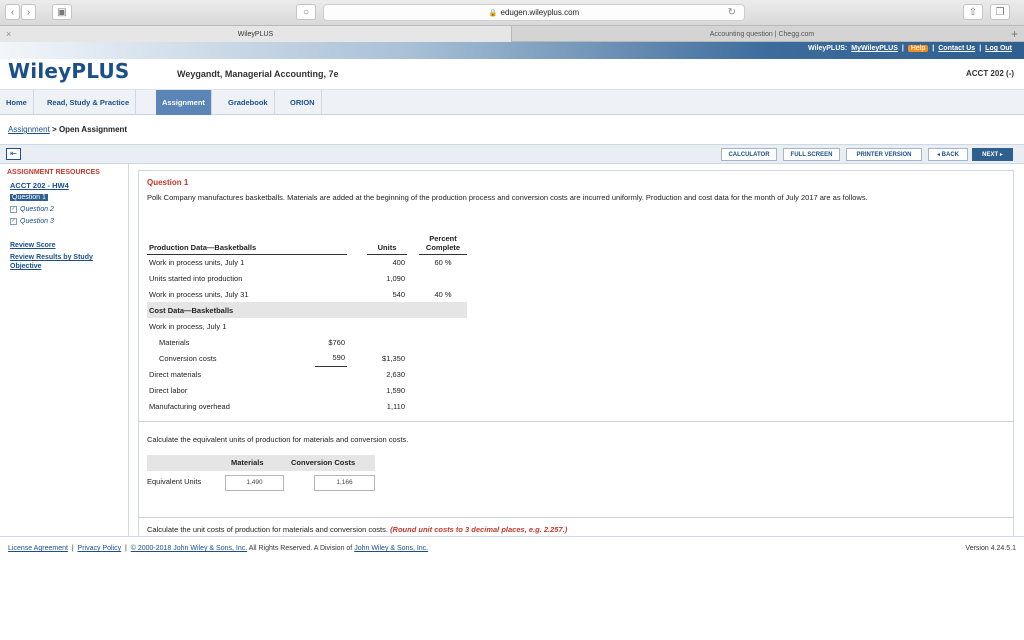 The height and width of the screenshot is (640, 1024). Describe the element at coordinates (38, 548) in the screenshot. I see `license-agreement-link: License Agreement` at that location.